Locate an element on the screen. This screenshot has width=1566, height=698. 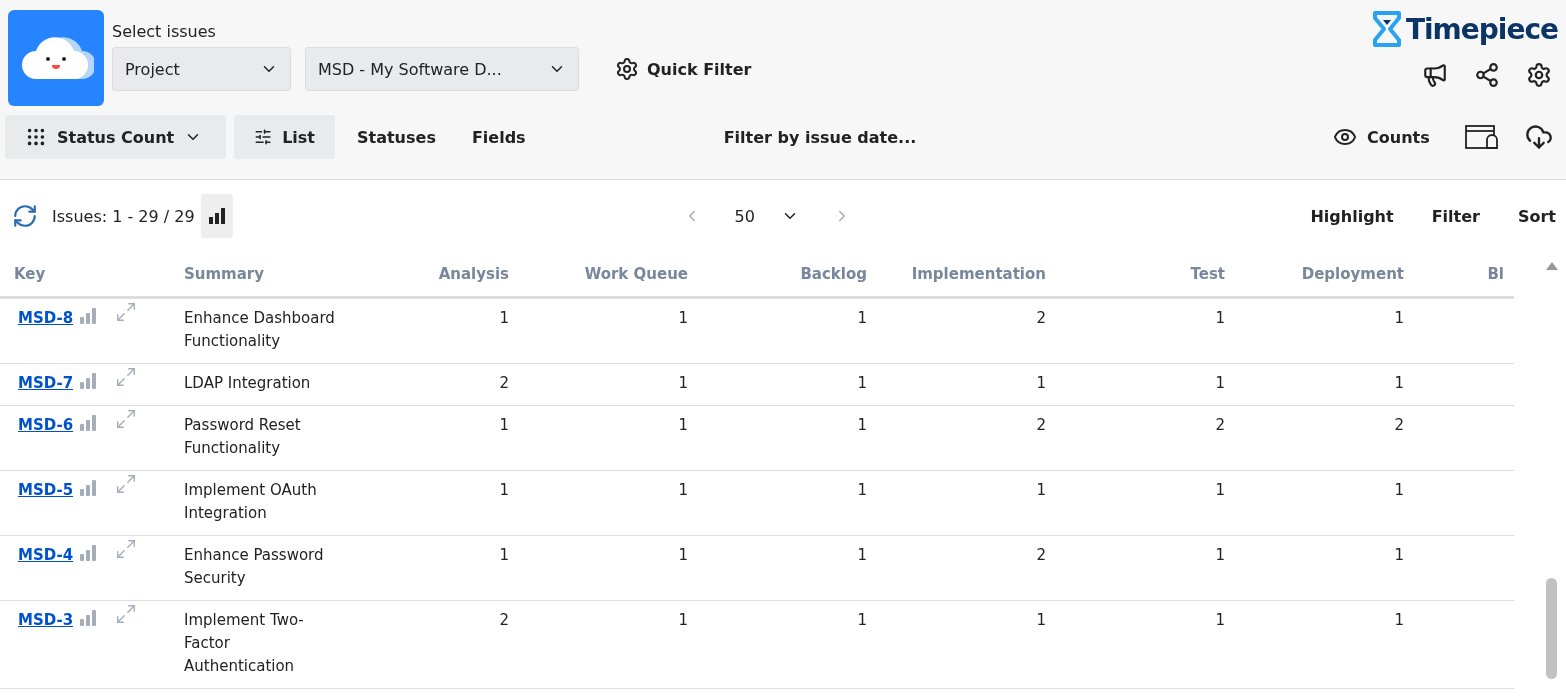
brand-name: Timepiece is located at coordinates (1481, 29).